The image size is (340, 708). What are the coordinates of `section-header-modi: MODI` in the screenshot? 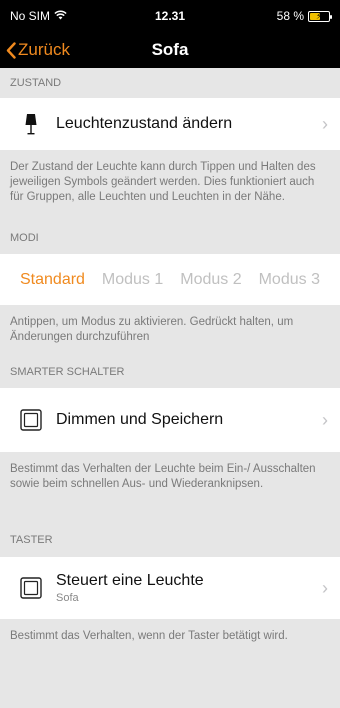 It's located at (24, 237).